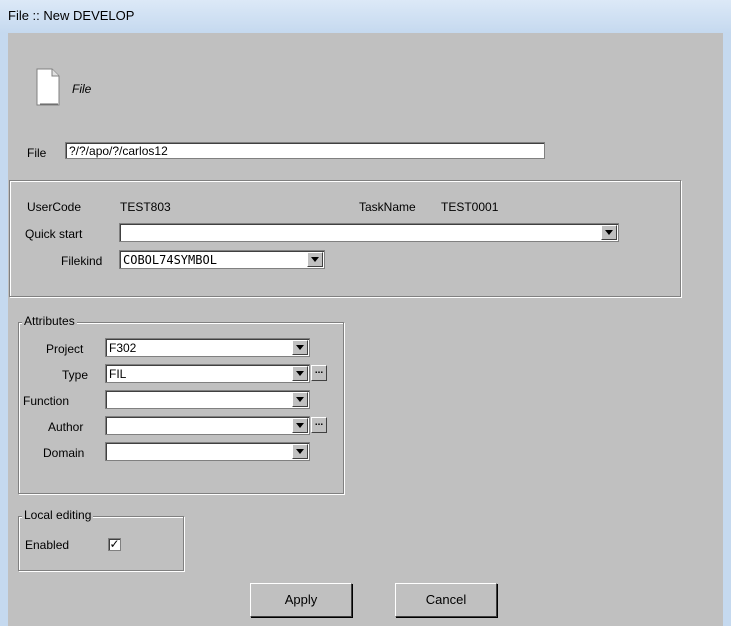 This screenshot has height=626, width=731. Describe the element at coordinates (82, 261) in the screenshot. I see `filekind-label: Filekind` at that location.